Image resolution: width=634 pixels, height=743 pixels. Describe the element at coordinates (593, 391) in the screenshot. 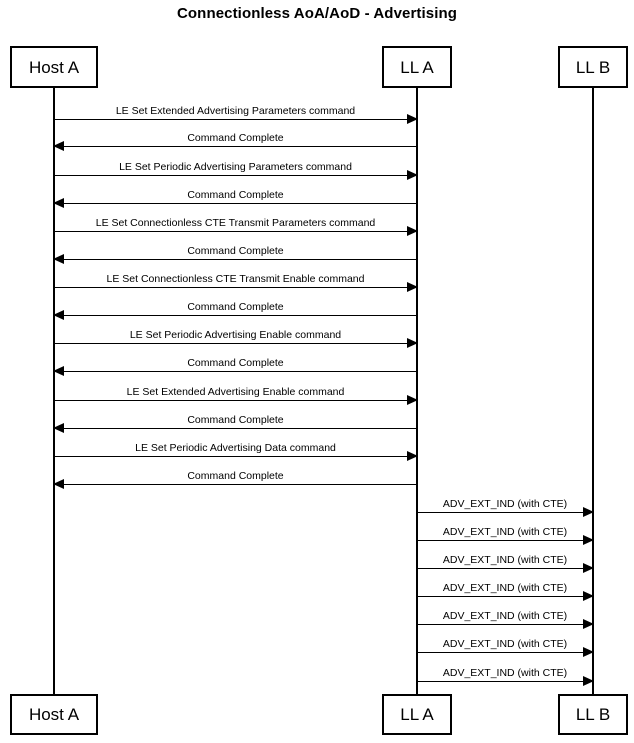

I see `lifeline-ll_b` at that location.